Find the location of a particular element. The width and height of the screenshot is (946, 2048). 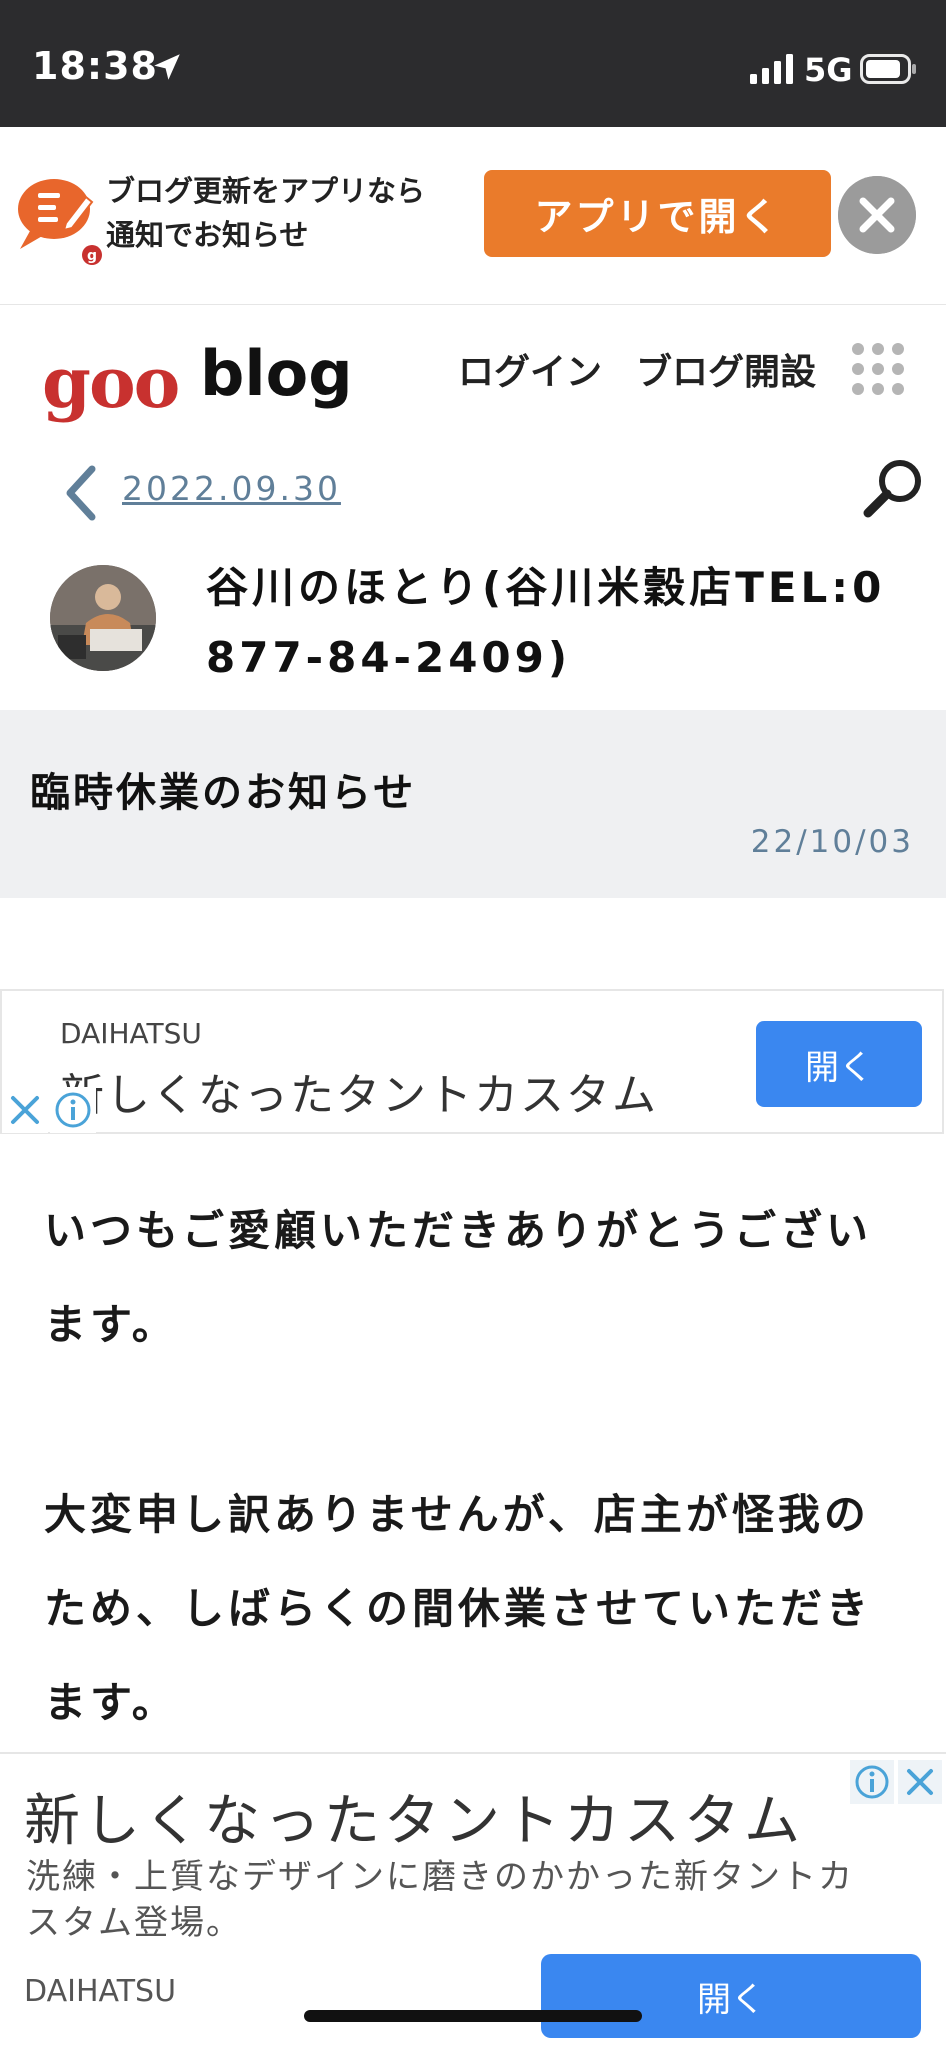

app-banner-text-line1: ブログ更新をアプリなら is located at coordinates (266, 191).